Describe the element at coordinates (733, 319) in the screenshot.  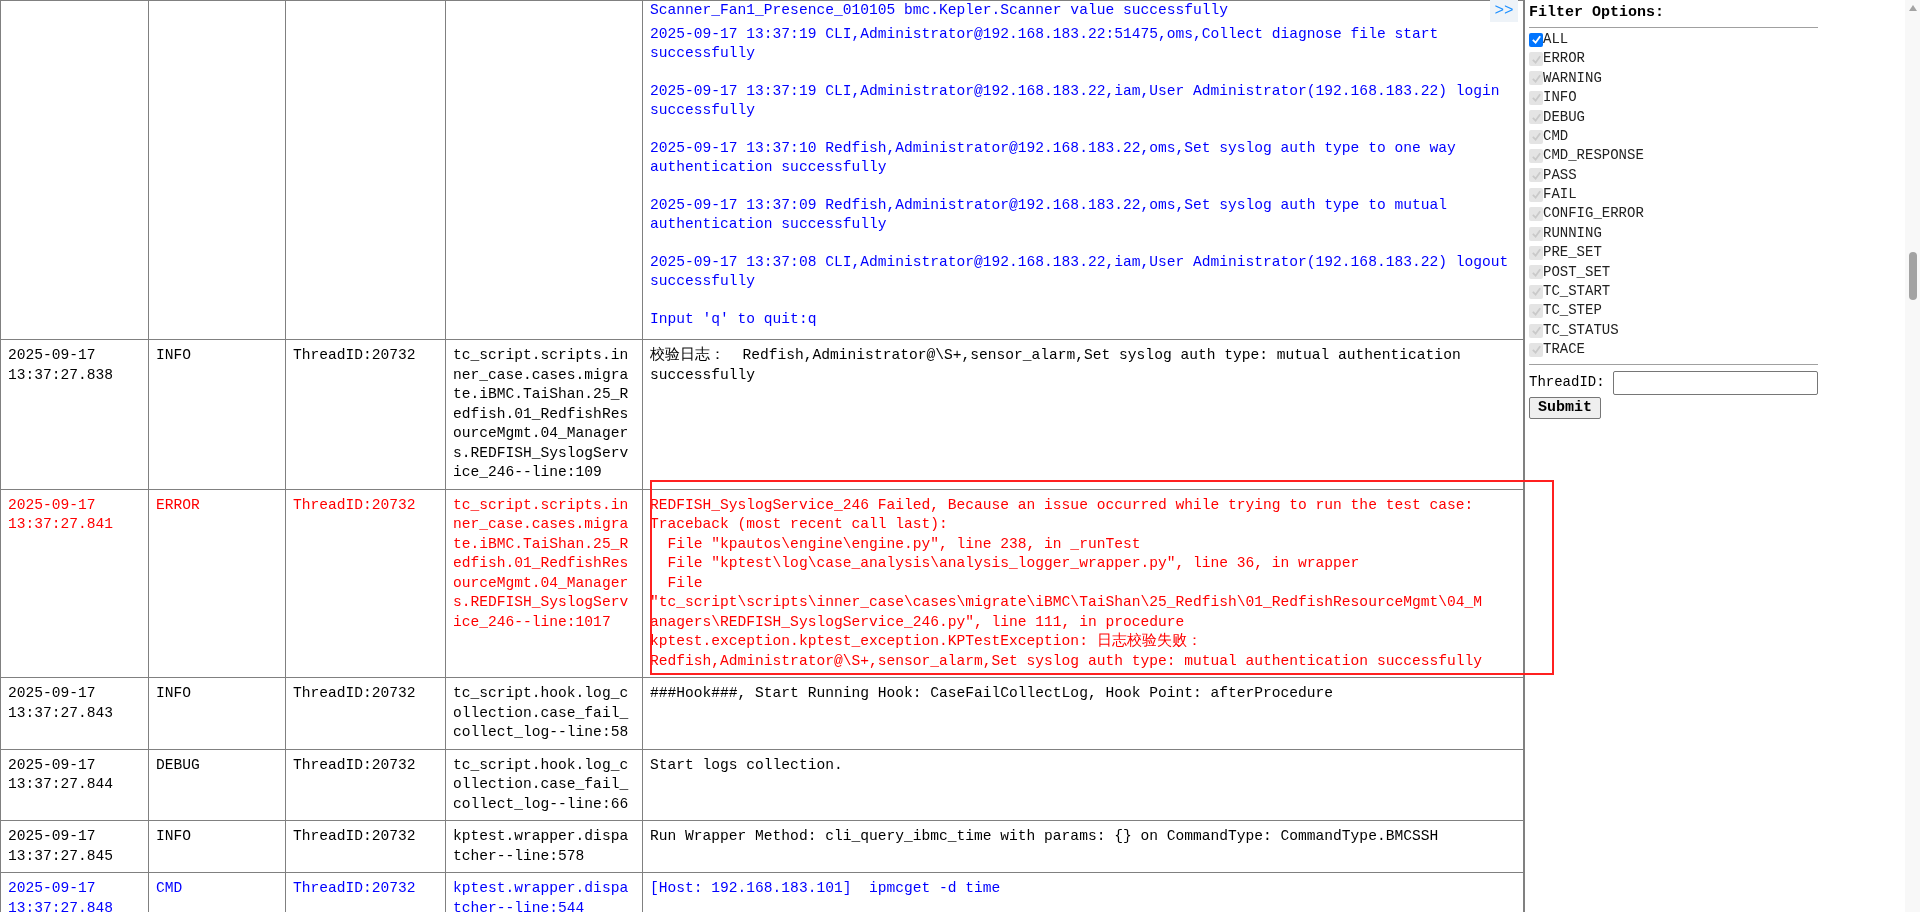
I see `log-line: Input 'q' to quit:q` at that location.